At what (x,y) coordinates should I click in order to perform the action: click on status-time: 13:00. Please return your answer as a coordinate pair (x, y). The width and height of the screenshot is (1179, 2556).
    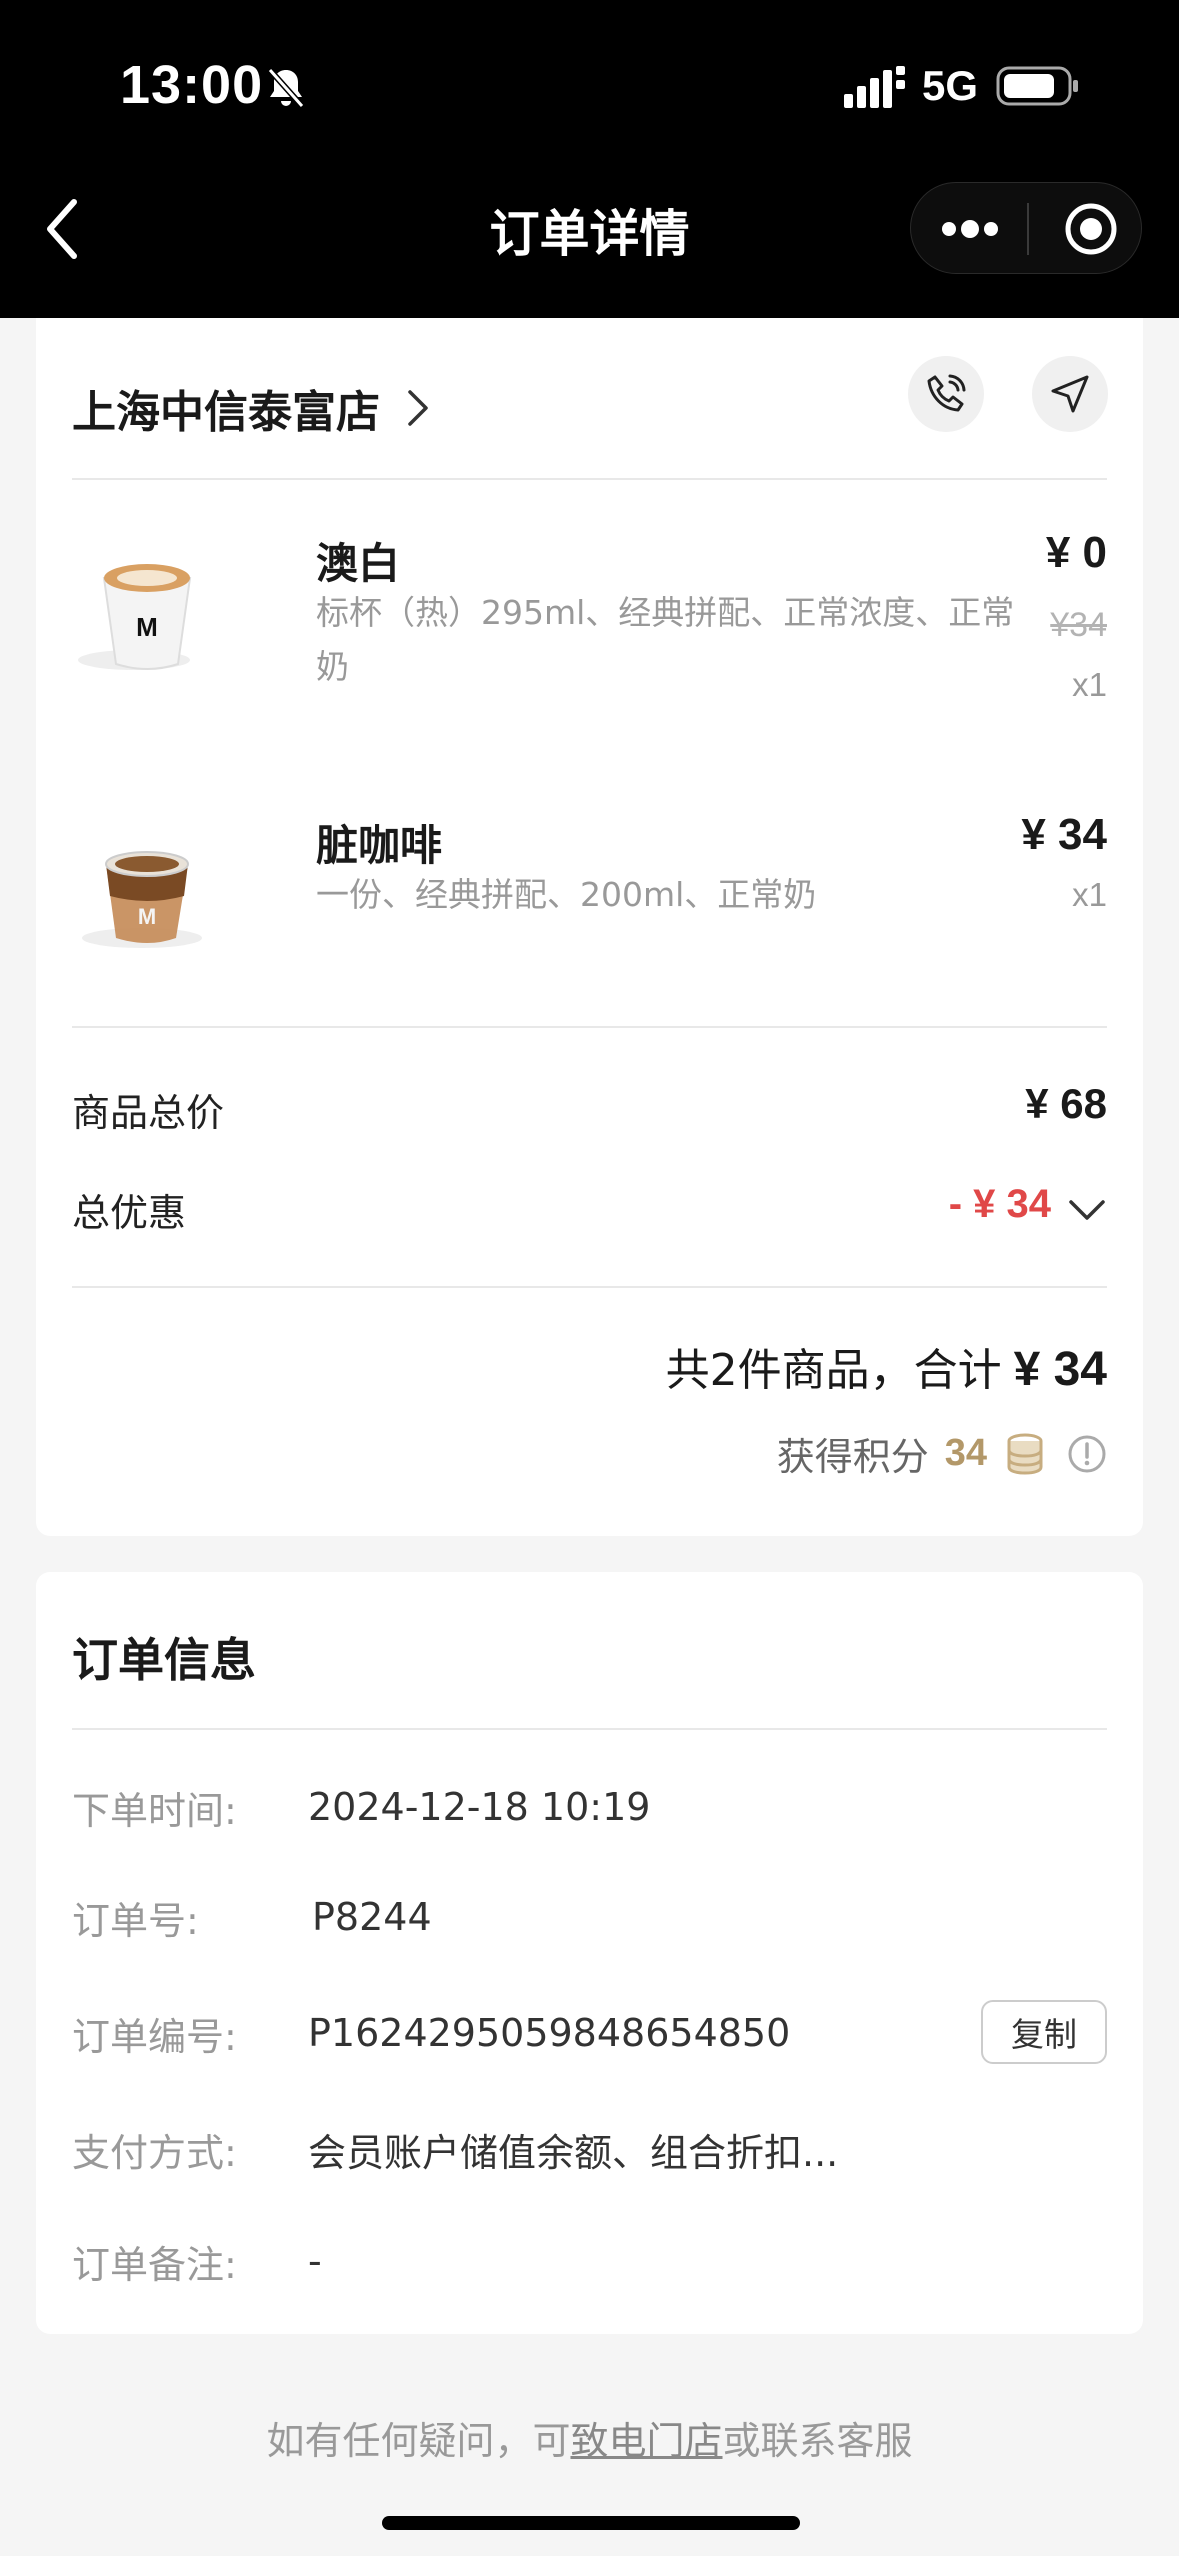
    Looking at the image, I should click on (192, 85).